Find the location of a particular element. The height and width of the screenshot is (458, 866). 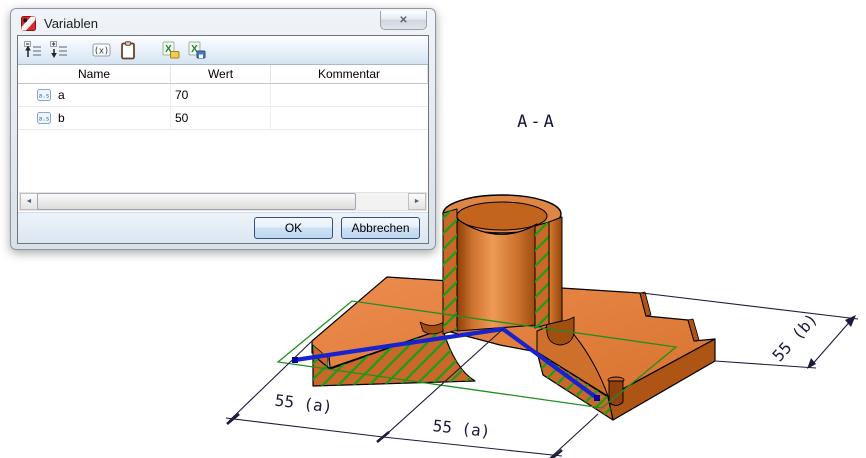

formula-glyph: (x) is located at coordinates (101, 50).